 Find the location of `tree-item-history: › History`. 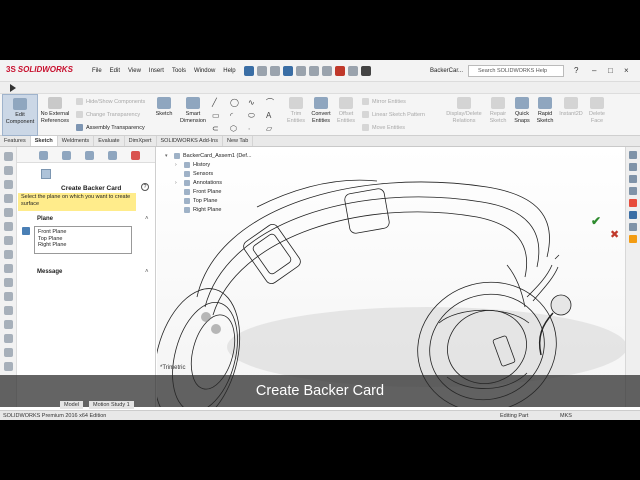

tree-item-history: › History is located at coordinates (208, 164).